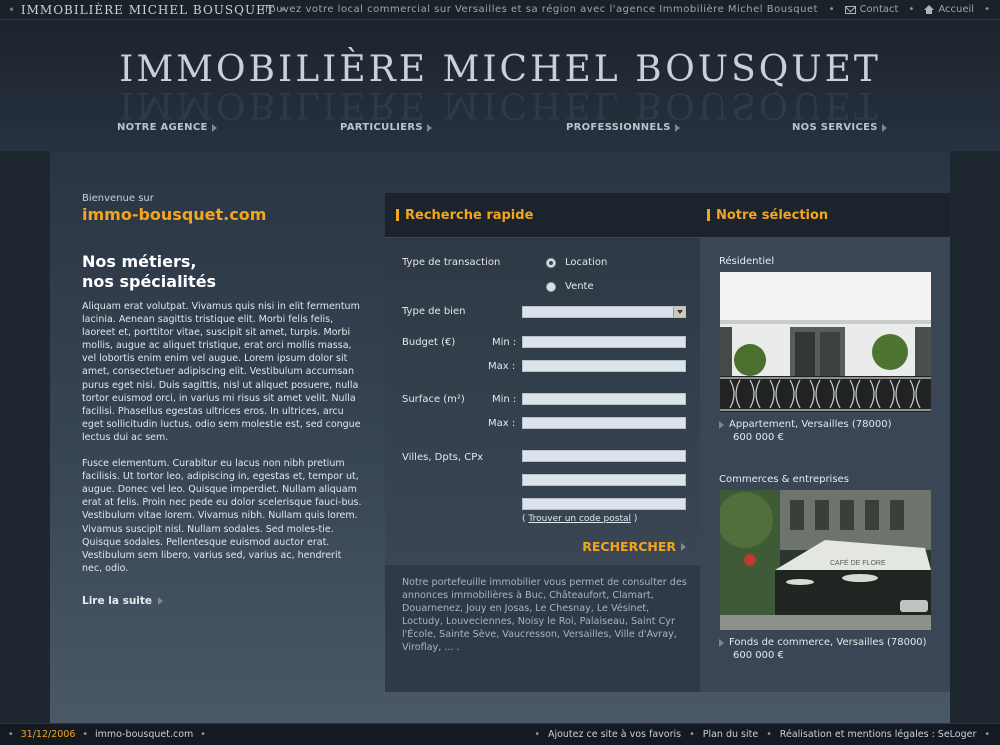  I want to click on site-logo: IMMOBILIÈRE MICHEL BOUSQUET, so click(500, 69).